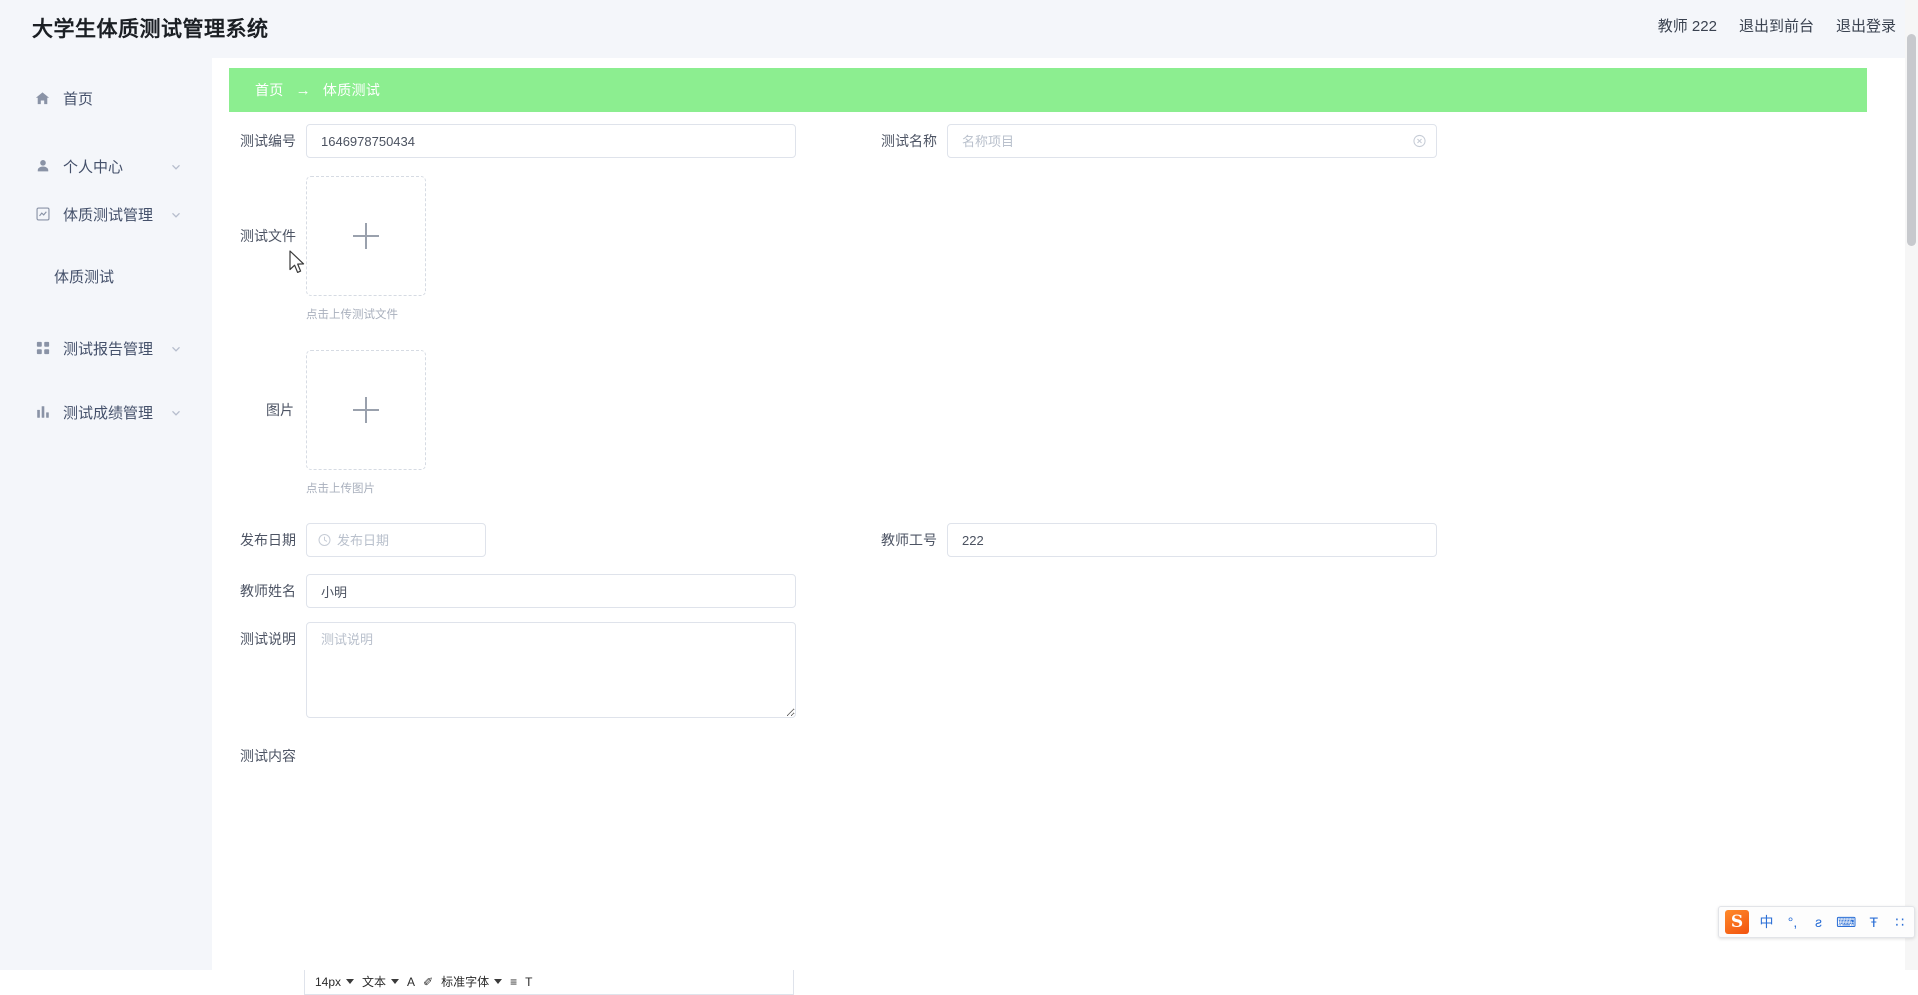  Describe the element at coordinates (42, 214) in the screenshot. I see `chart-icon` at that location.